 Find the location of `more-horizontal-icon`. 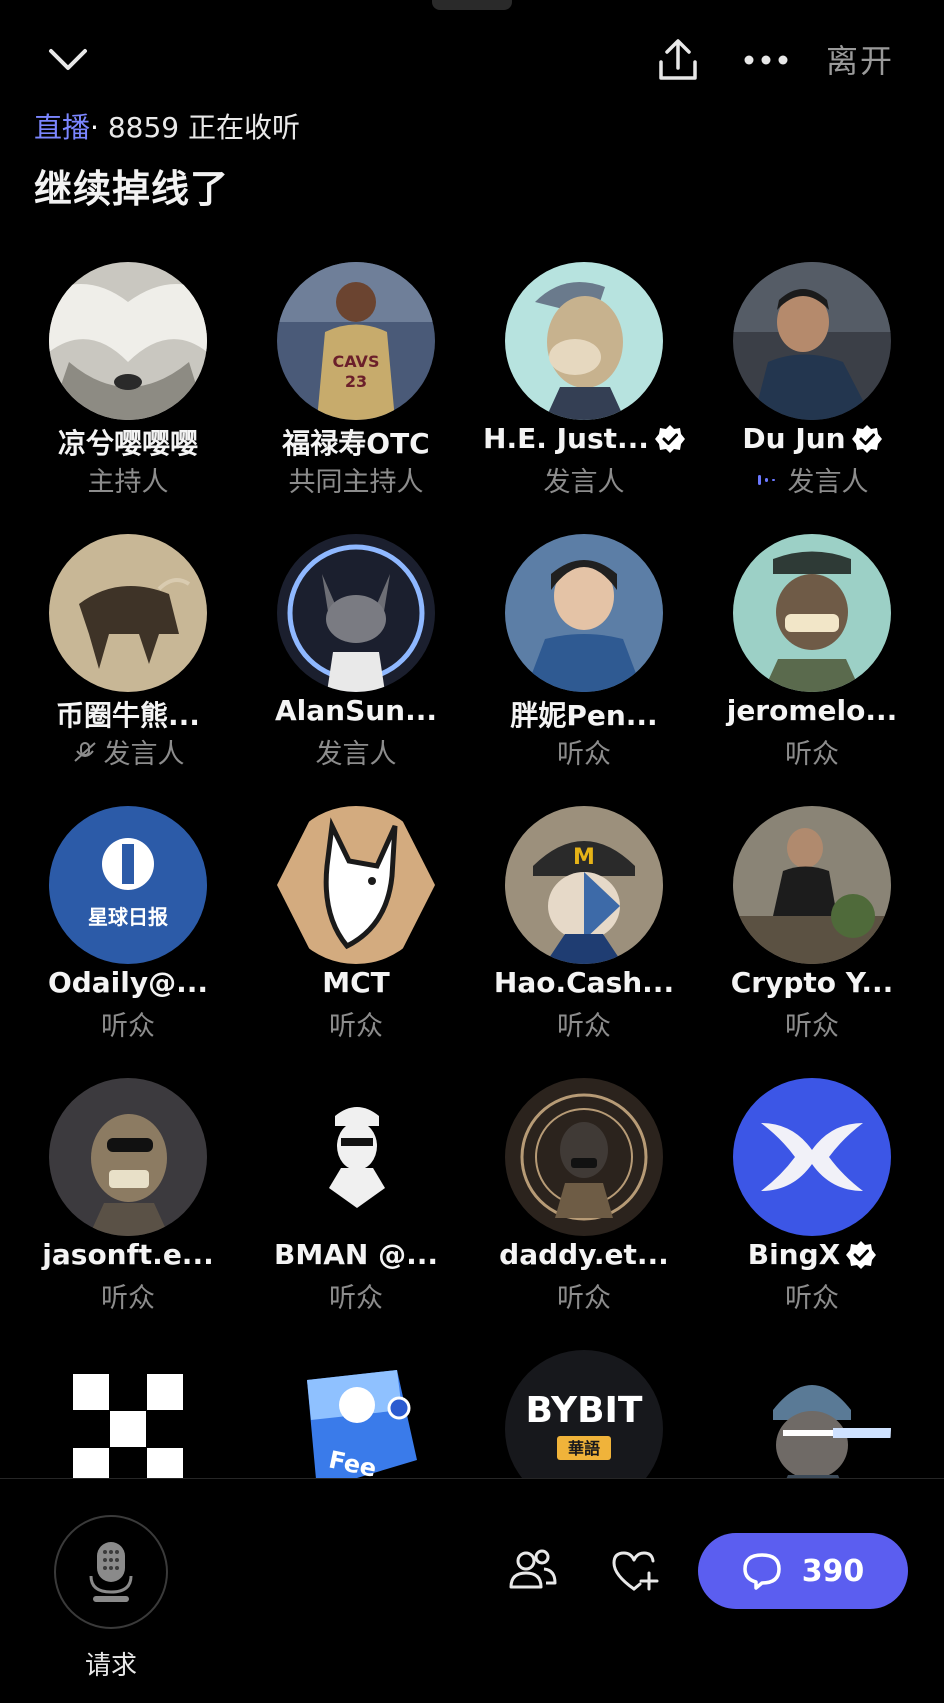

more-horizontal-icon is located at coordinates (766, 60).